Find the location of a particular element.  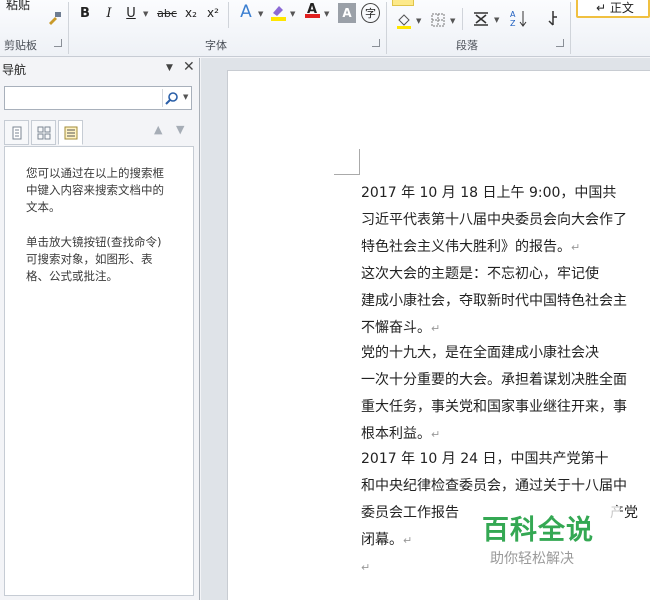

chinese-layout-button is located at coordinates (481, 18).